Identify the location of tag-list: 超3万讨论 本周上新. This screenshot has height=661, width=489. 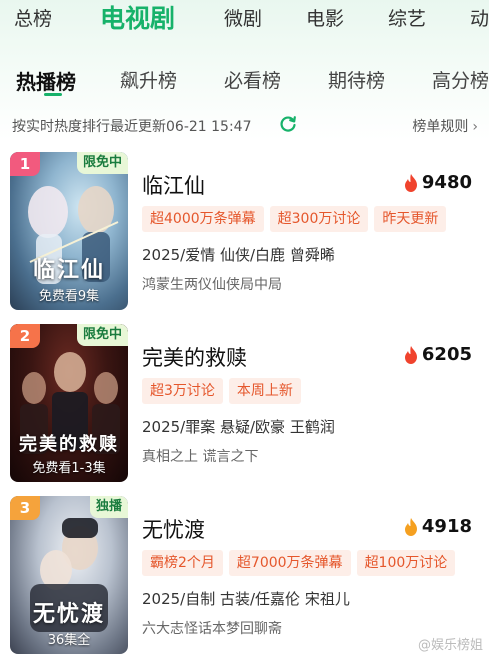
(224, 391).